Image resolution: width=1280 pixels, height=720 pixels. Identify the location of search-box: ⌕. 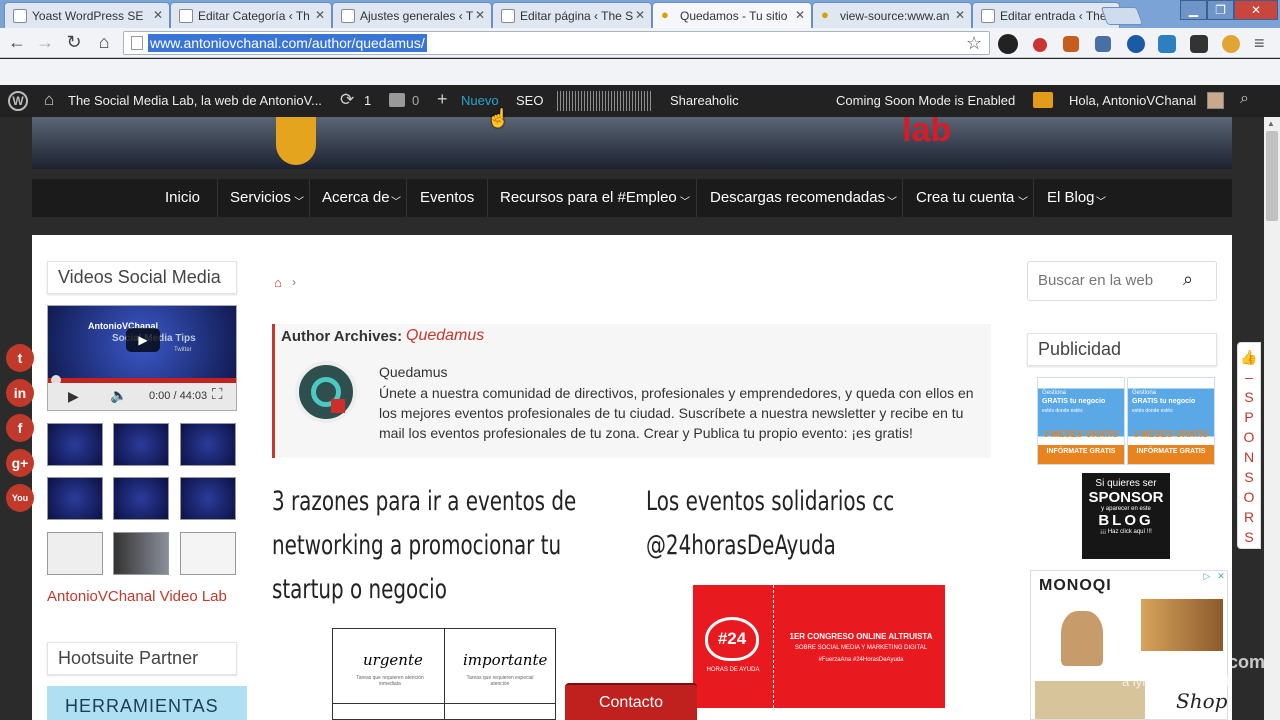
(1122, 281).